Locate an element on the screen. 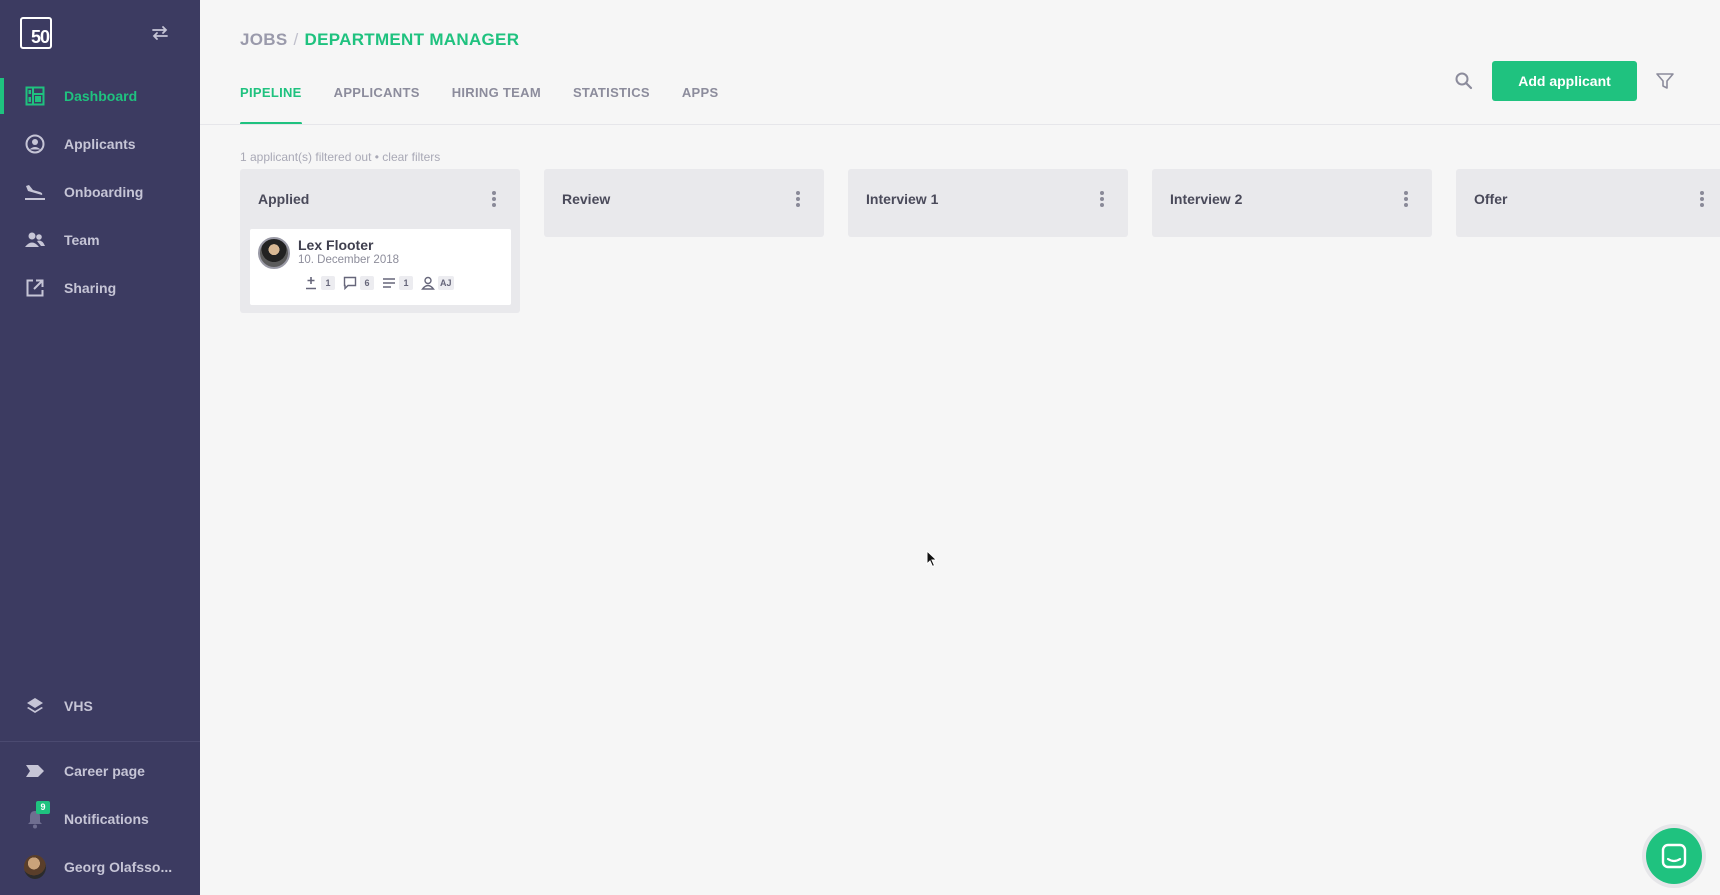 The width and height of the screenshot is (1720, 895). notes-icon is located at coordinates (389, 283).